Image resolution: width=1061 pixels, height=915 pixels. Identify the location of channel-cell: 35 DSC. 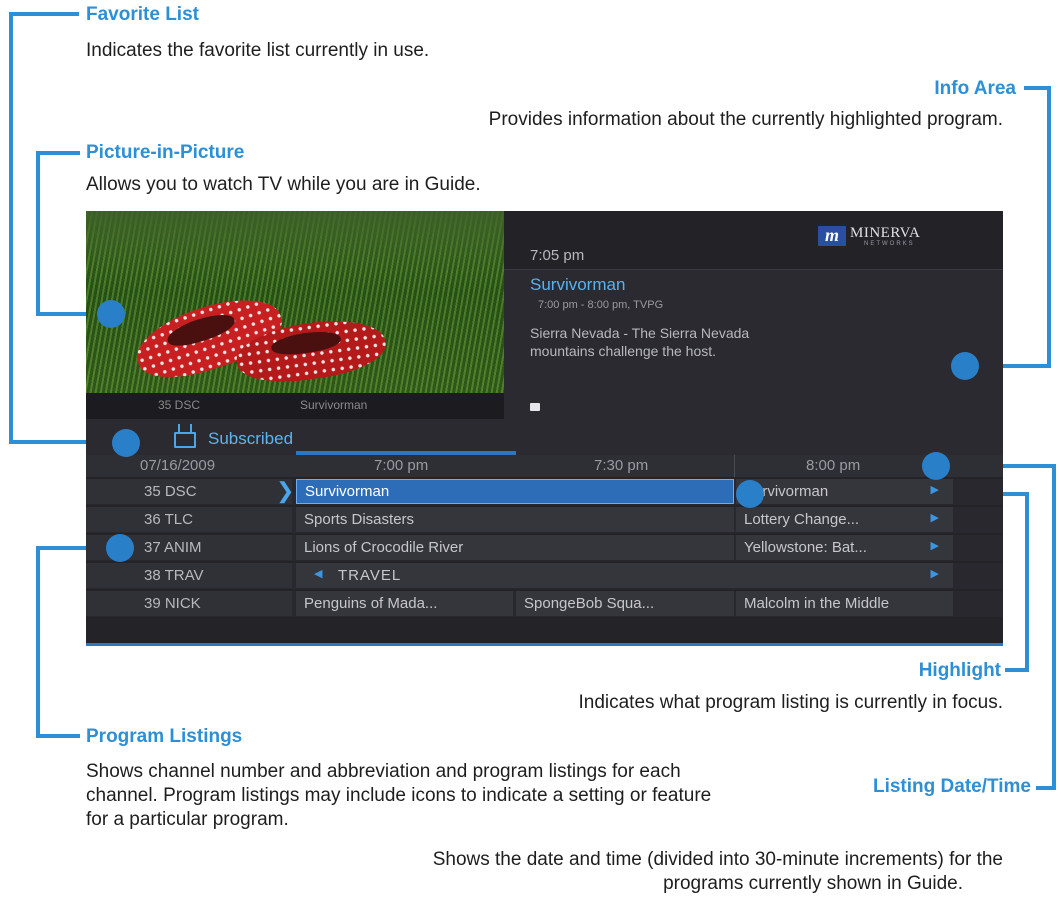
(189, 491).